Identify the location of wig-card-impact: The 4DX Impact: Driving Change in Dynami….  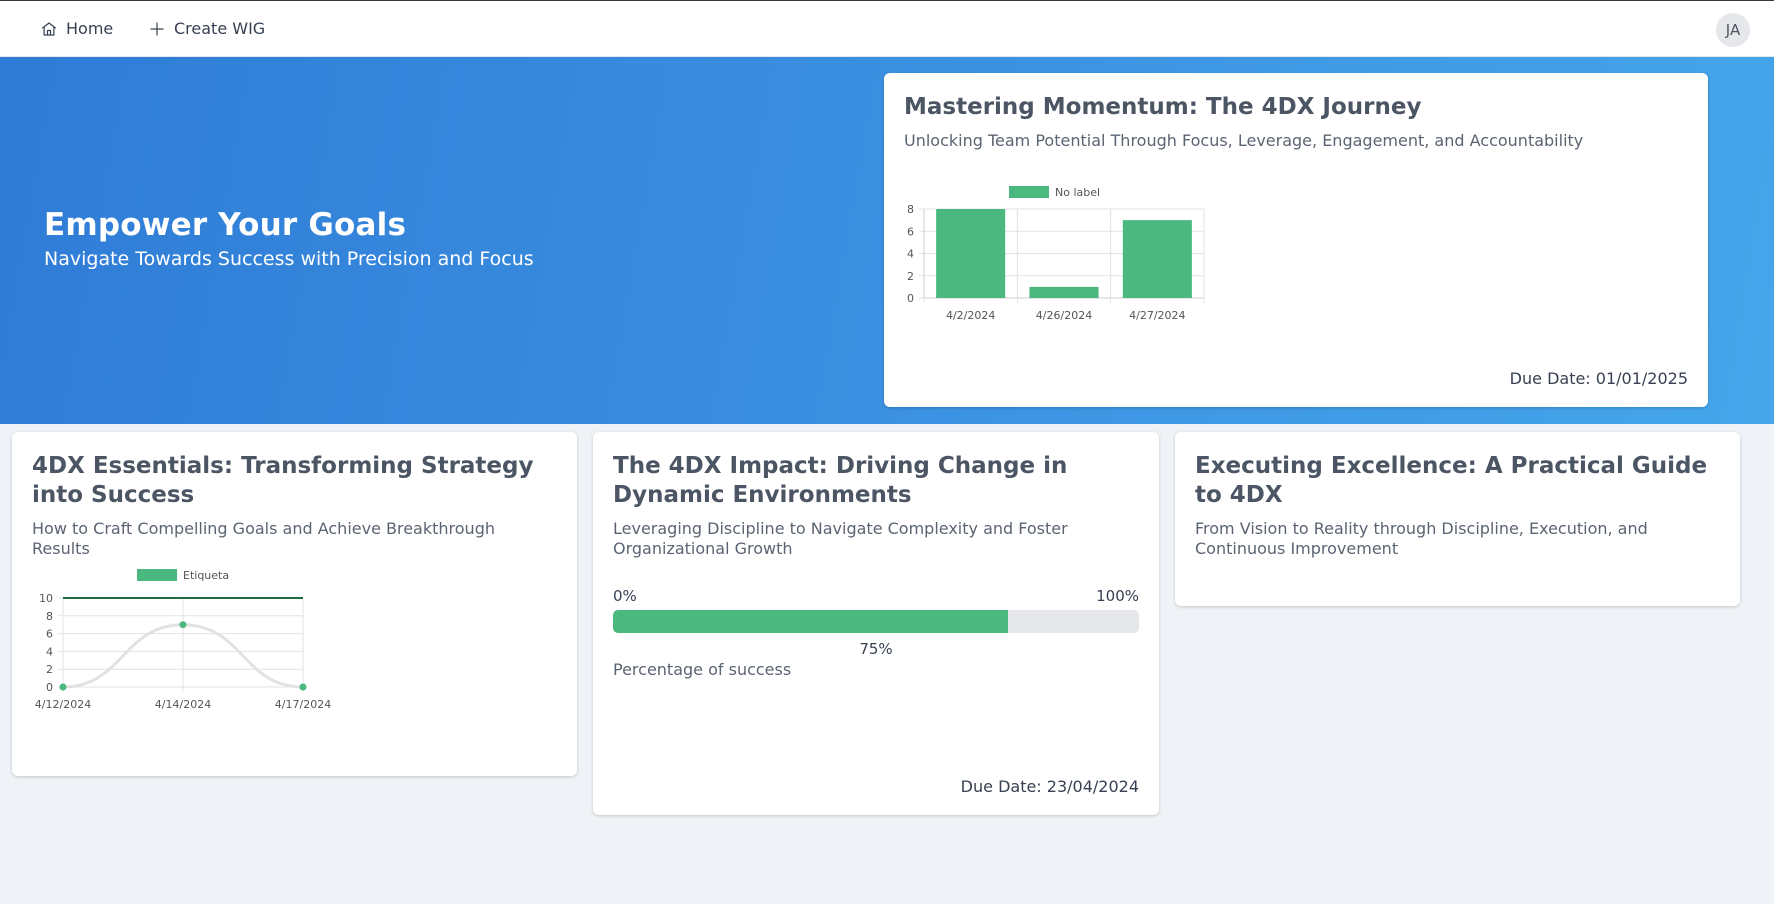
(876, 623).